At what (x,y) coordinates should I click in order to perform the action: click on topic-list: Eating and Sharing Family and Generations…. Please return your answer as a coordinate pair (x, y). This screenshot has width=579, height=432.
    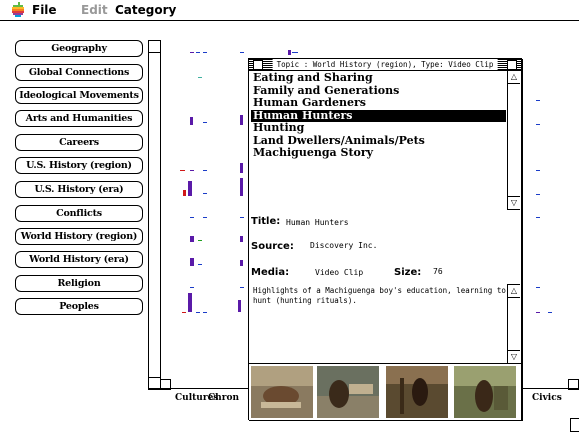
    Looking at the image, I should click on (378, 140).